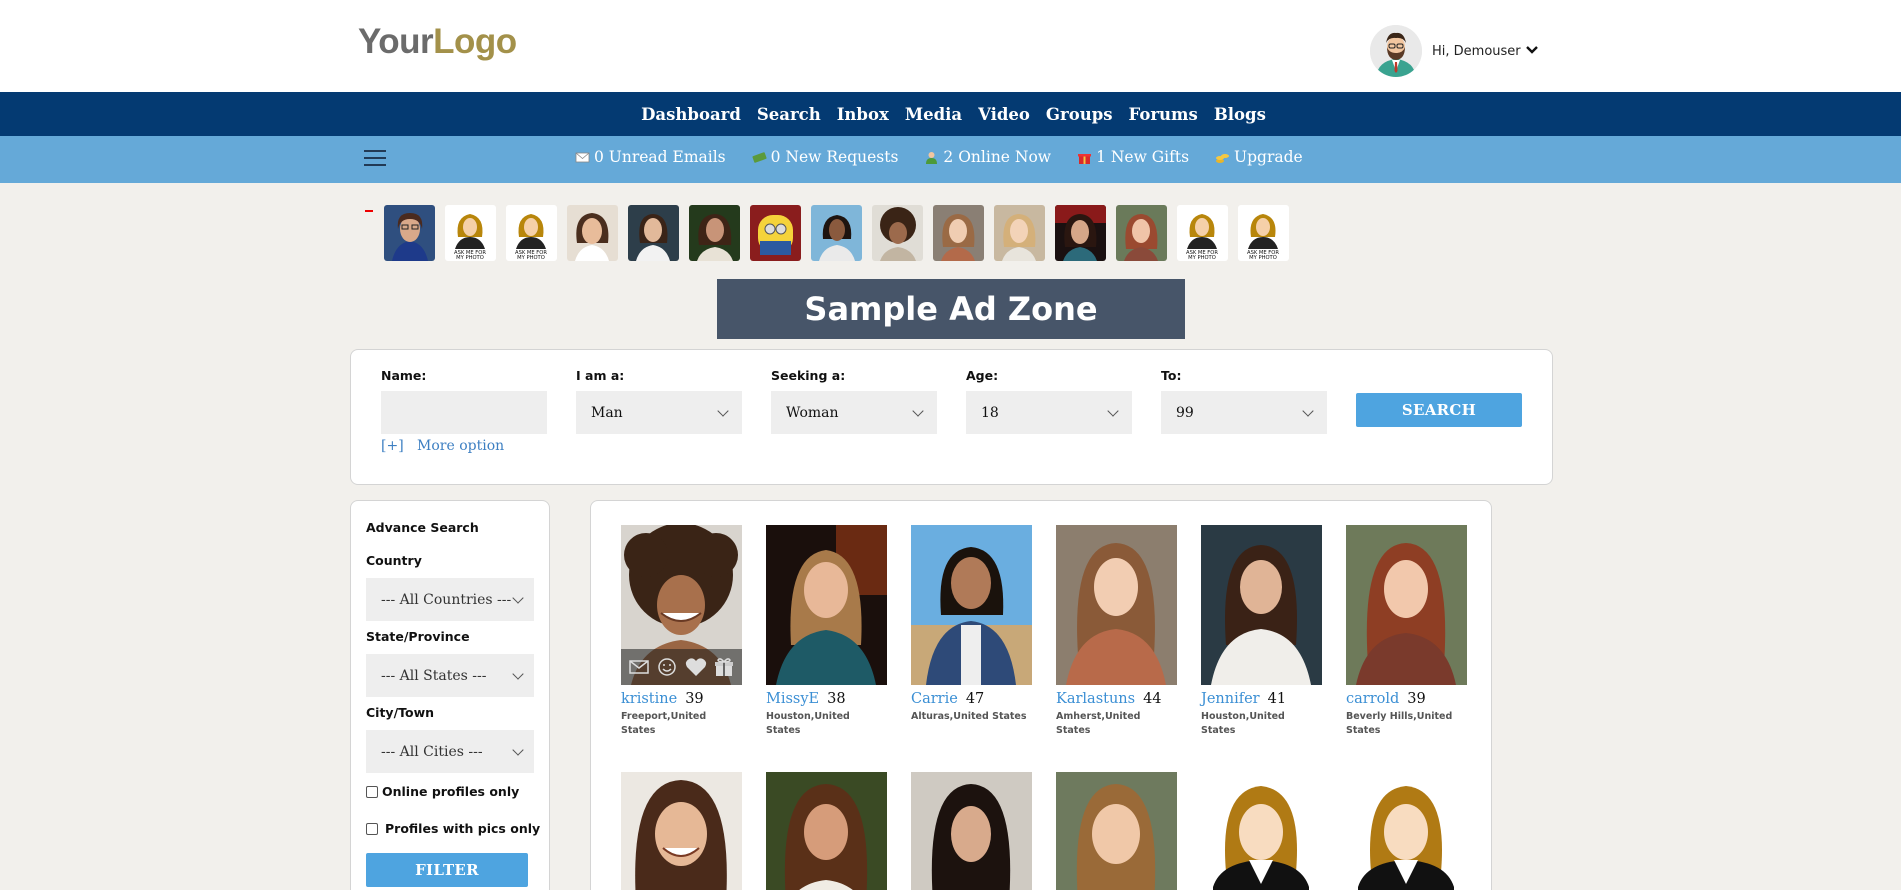 Image resolution: width=1901 pixels, height=890 pixels. I want to click on profile-card: MissyE 38 Houston,United States, so click(826, 632).